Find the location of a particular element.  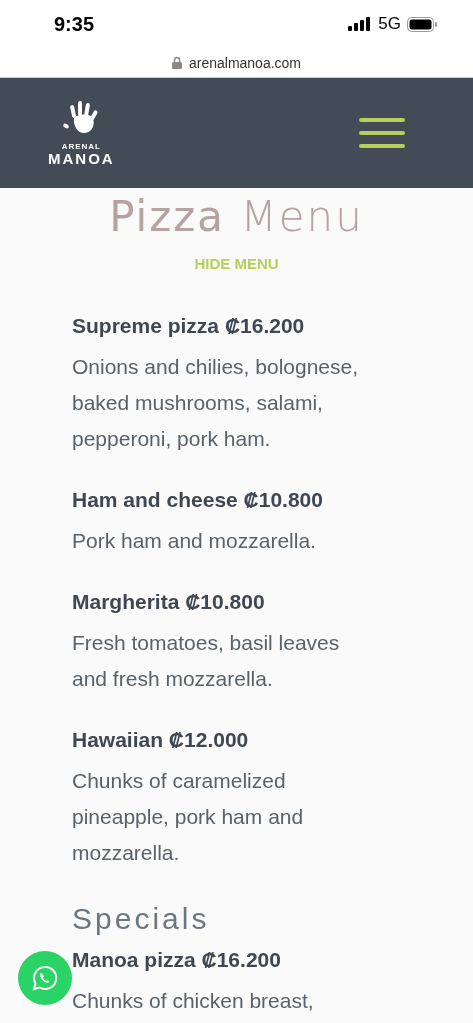

network-label: 5G is located at coordinates (389, 24).